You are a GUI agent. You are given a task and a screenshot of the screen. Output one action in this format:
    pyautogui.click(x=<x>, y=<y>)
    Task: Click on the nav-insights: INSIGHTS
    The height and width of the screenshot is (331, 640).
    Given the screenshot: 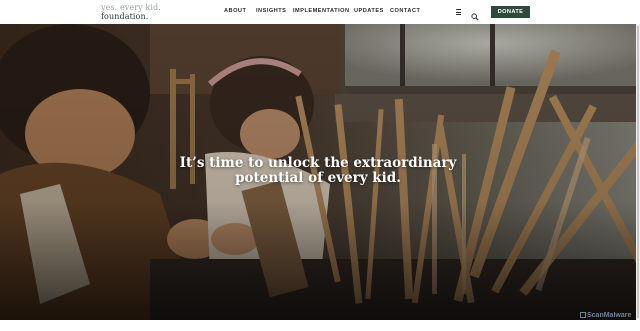 What is the action you would take?
    pyautogui.click(x=271, y=11)
    